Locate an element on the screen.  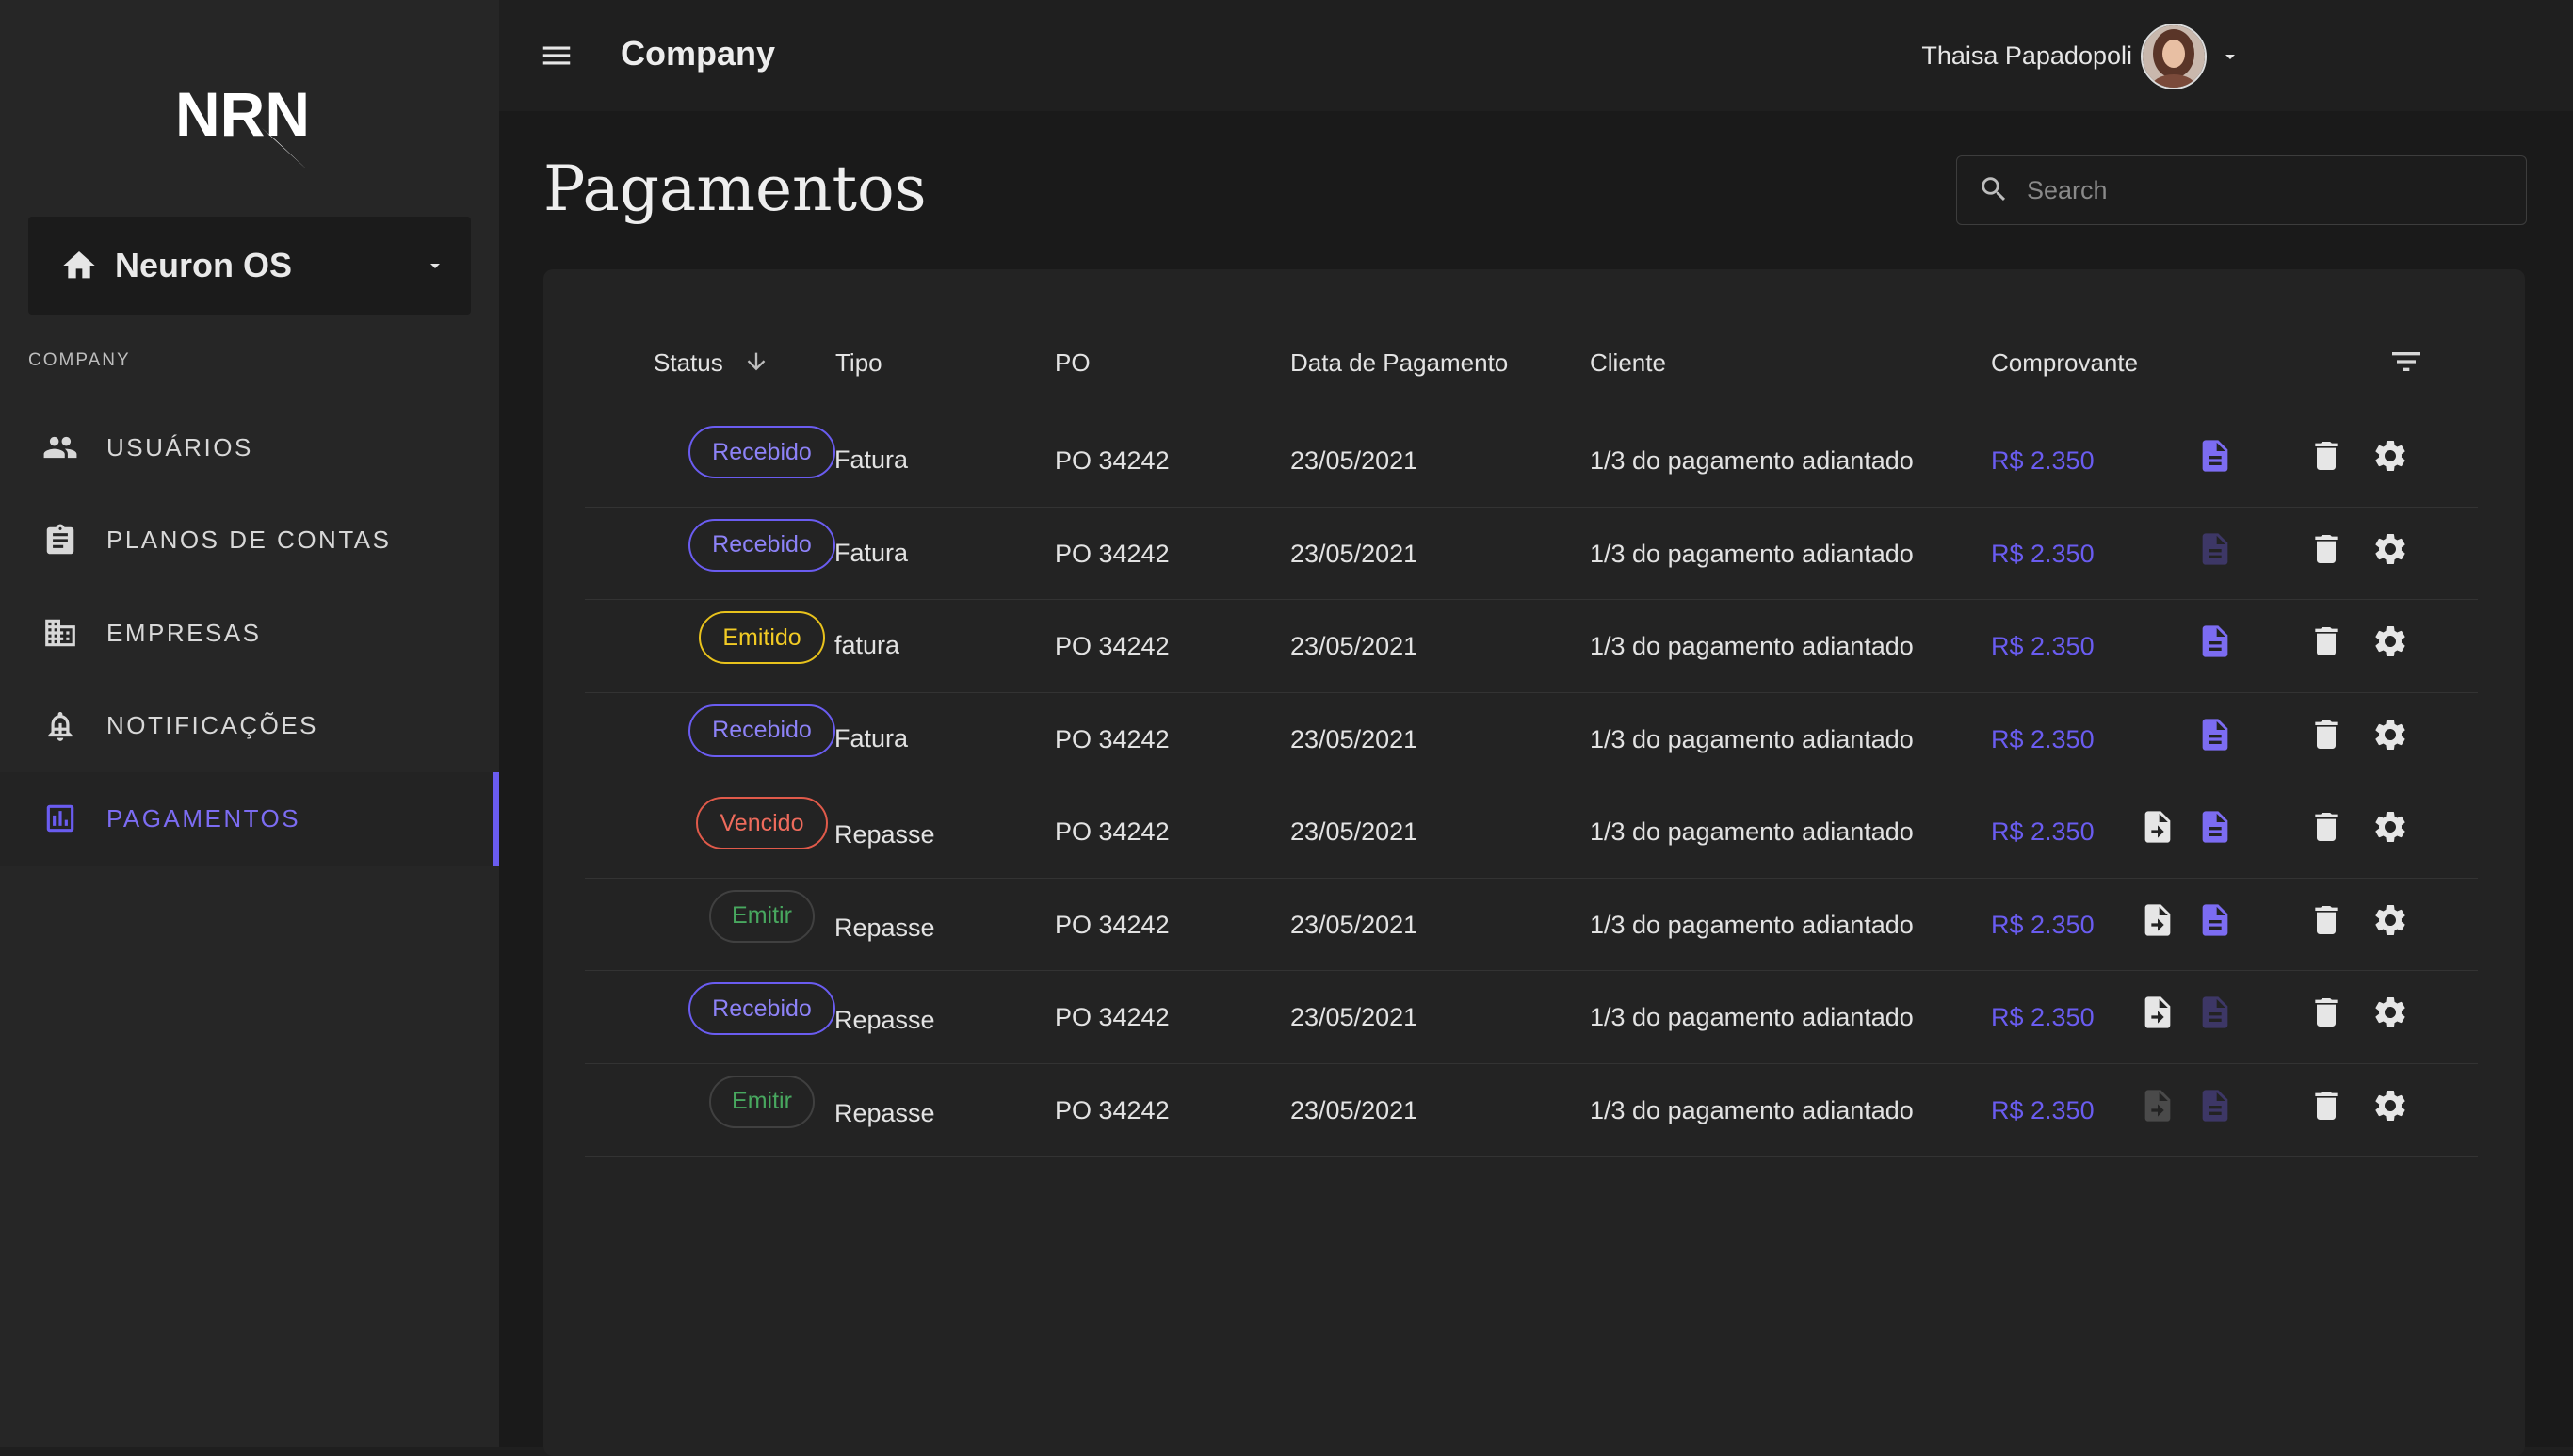
clipboard-icon is located at coordinates (60, 539).